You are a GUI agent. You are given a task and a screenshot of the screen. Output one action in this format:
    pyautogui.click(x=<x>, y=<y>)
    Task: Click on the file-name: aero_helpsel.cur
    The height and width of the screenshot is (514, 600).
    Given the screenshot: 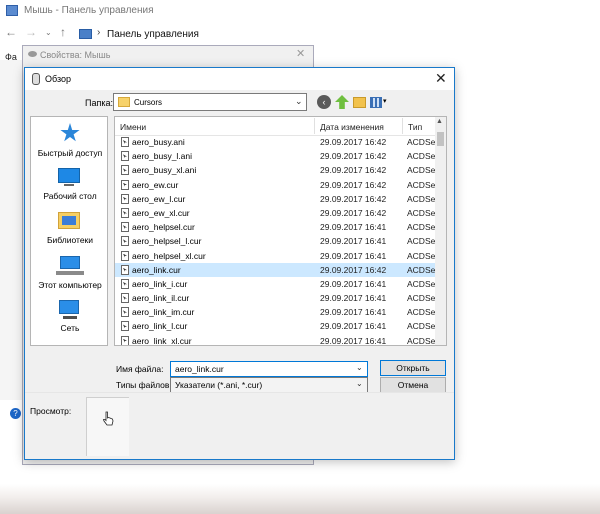 What is the action you would take?
    pyautogui.click(x=163, y=227)
    